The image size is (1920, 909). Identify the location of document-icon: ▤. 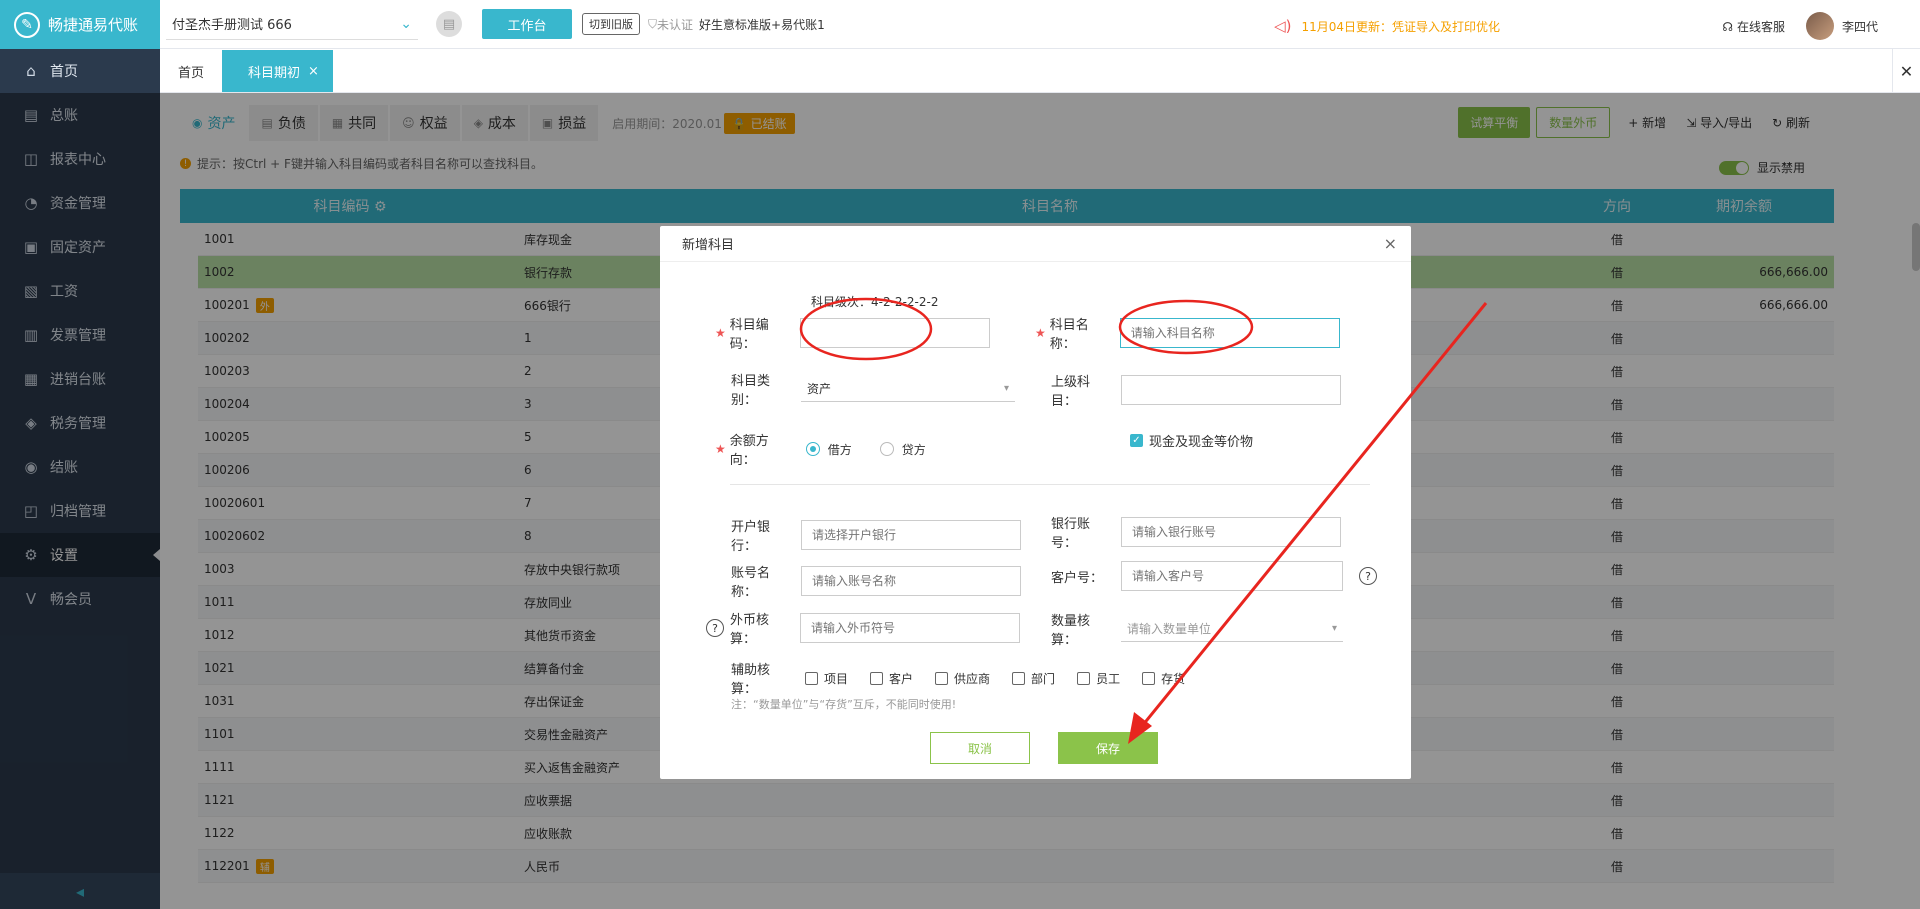
(449, 24).